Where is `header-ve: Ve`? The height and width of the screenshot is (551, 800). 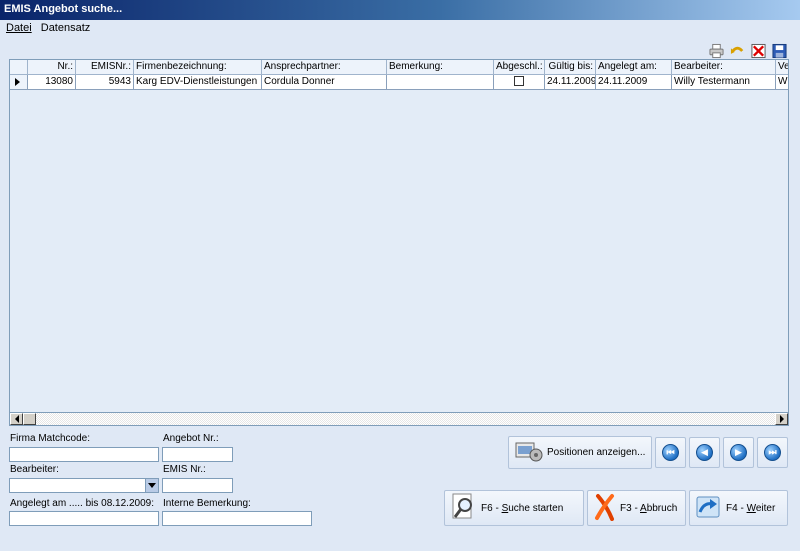
header-ve: Ve is located at coordinates (782, 67).